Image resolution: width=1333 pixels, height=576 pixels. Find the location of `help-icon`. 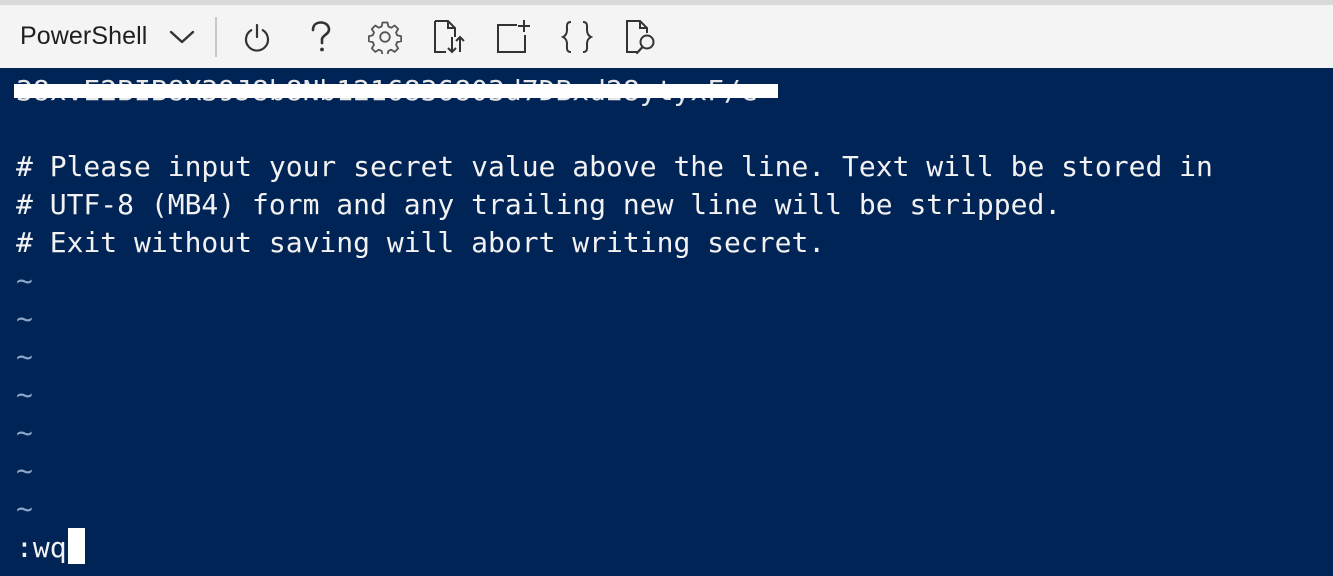

help-icon is located at coordinates (321, 36).